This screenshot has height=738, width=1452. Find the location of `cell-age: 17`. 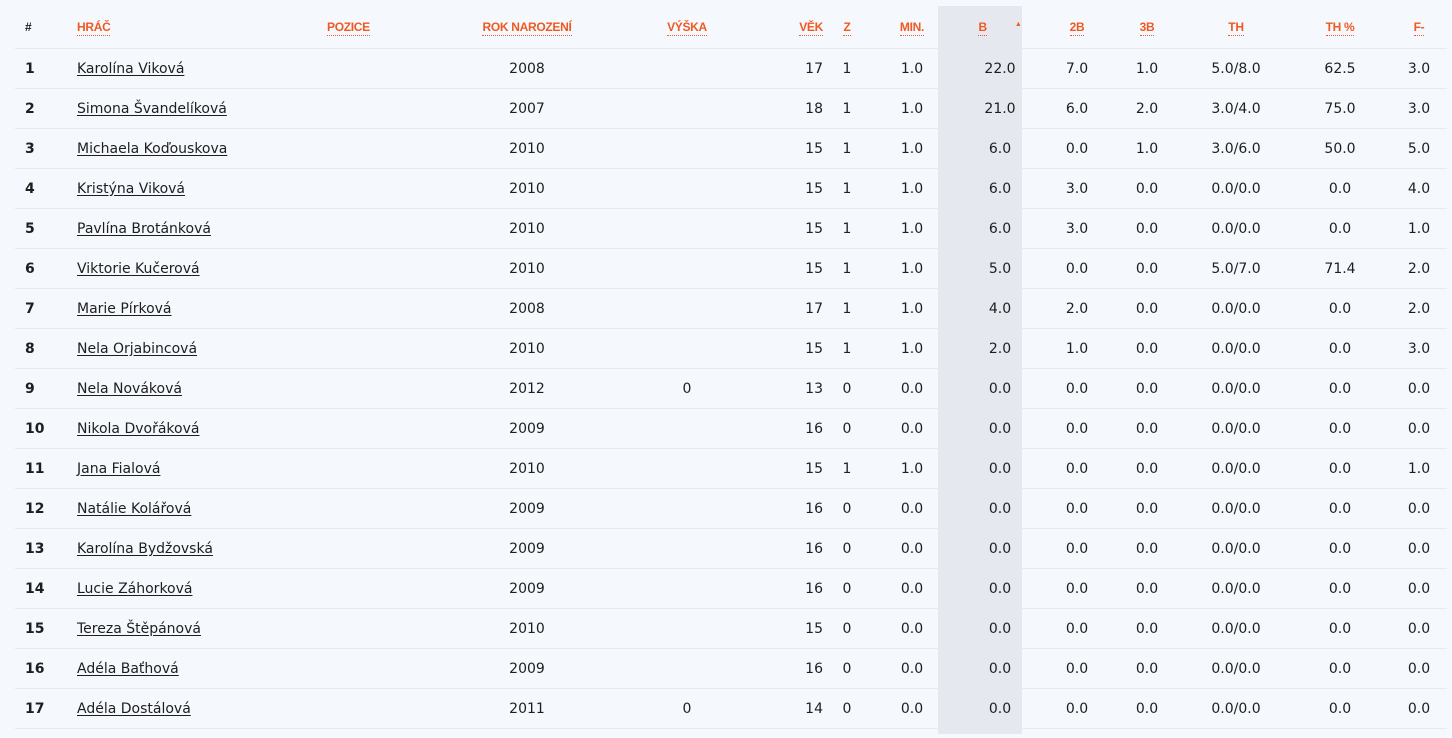

cell-age: 17 is located at coordinates (782, 68).